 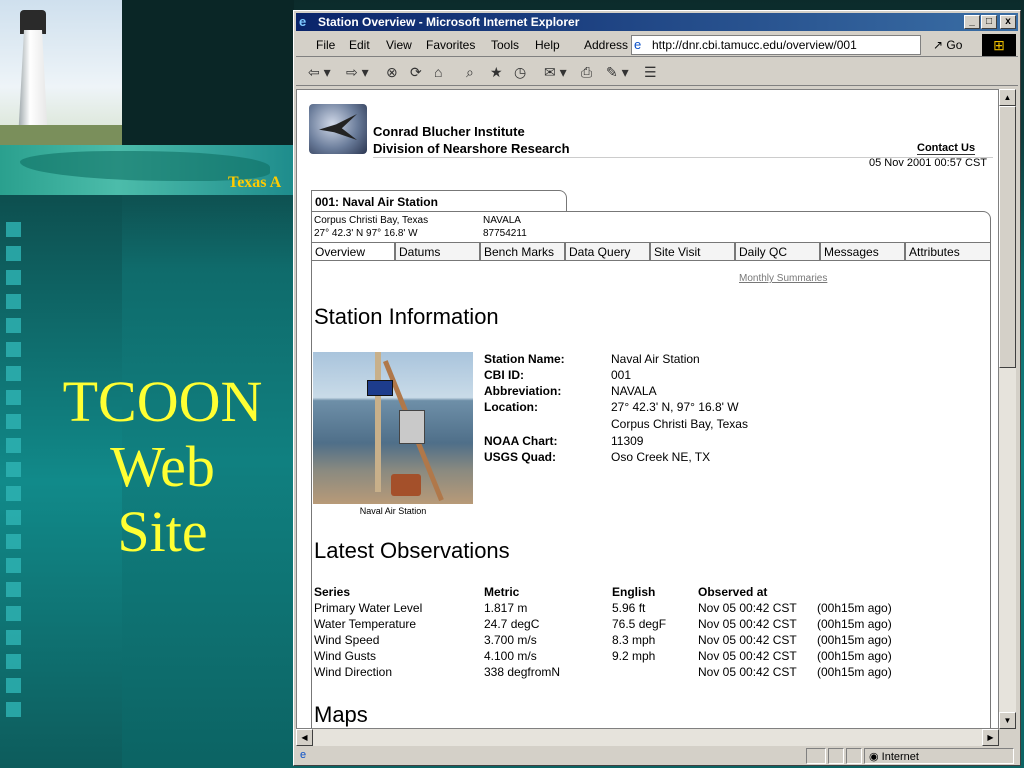 I want to click on contact-us-link: Contact Us, so click(x=946, y=148).